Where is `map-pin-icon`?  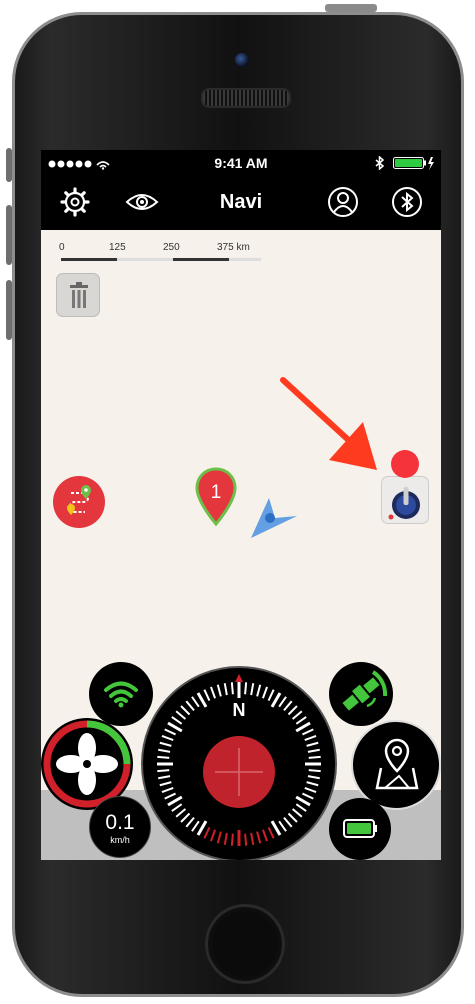 map-pin-icon is located at coordinates (397, 764).